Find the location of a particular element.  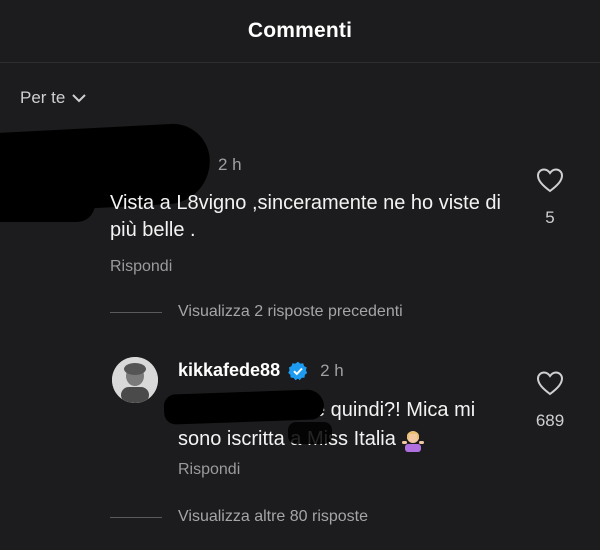

sort-filter-label: Per te is located at coordinates (43, 97).